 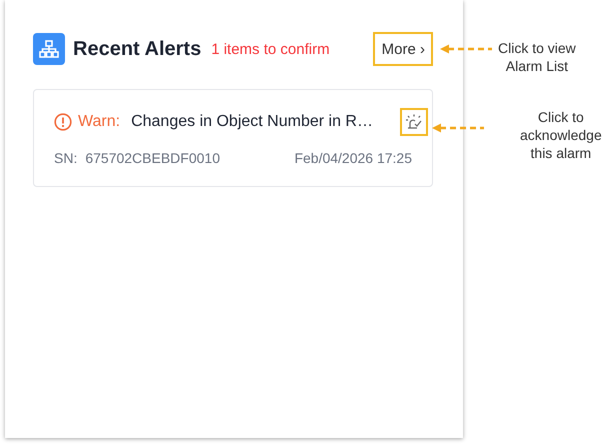 What do you see at coordinates (537, 57) in the screenshot?
I see `callout-note: Click to view Alarm List` at bounding box center [537, 57].